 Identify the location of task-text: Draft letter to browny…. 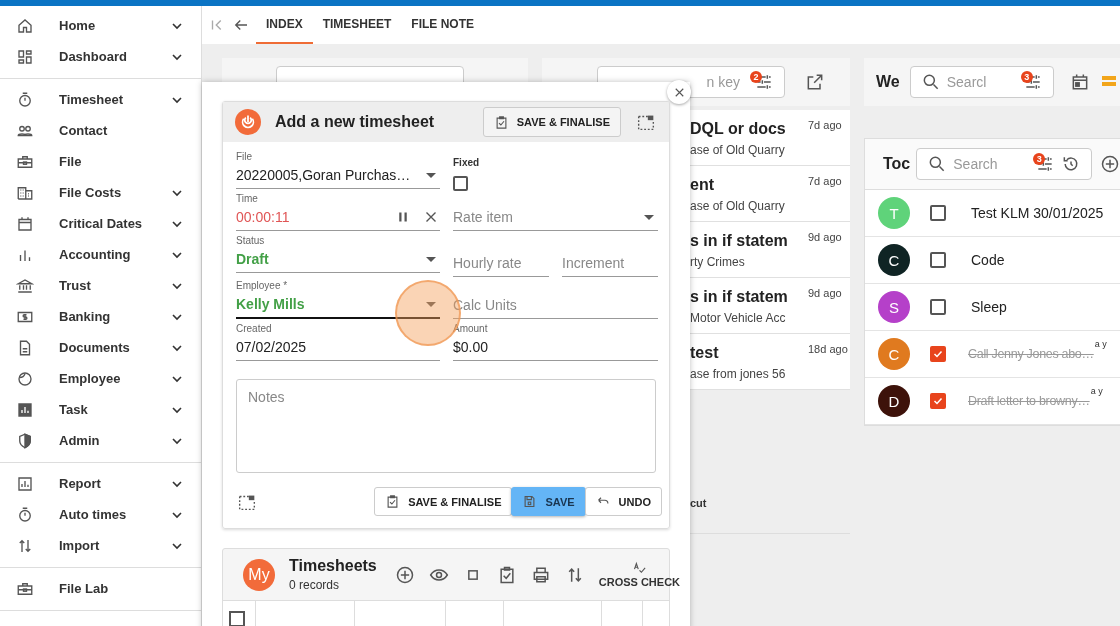
(1029, 401).